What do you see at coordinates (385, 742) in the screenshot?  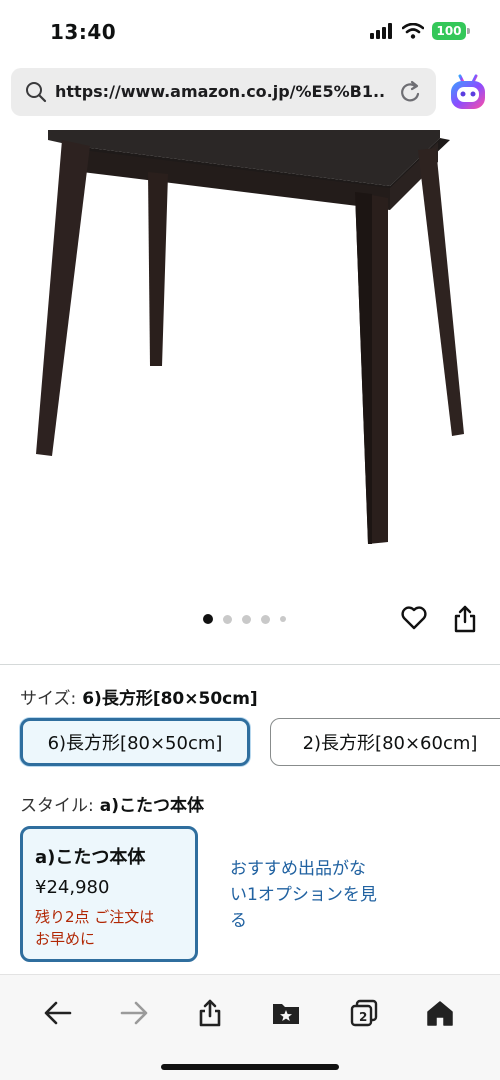 I see `size-option: 2)長方形[80×60cm]` at bounding box center [385, 742].